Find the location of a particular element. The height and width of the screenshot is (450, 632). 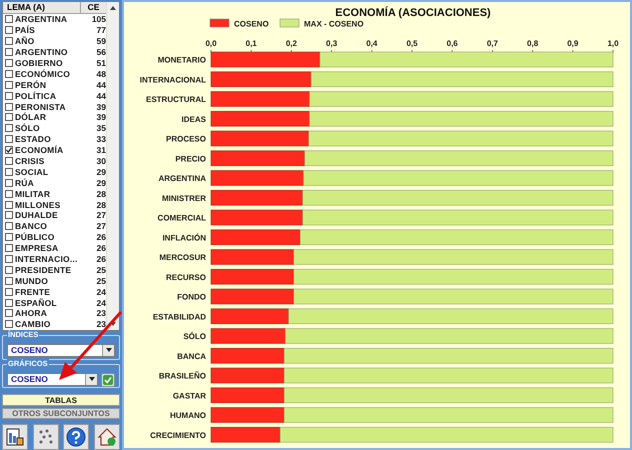

category-label: PRECIO is located at coordinates (190, 159).